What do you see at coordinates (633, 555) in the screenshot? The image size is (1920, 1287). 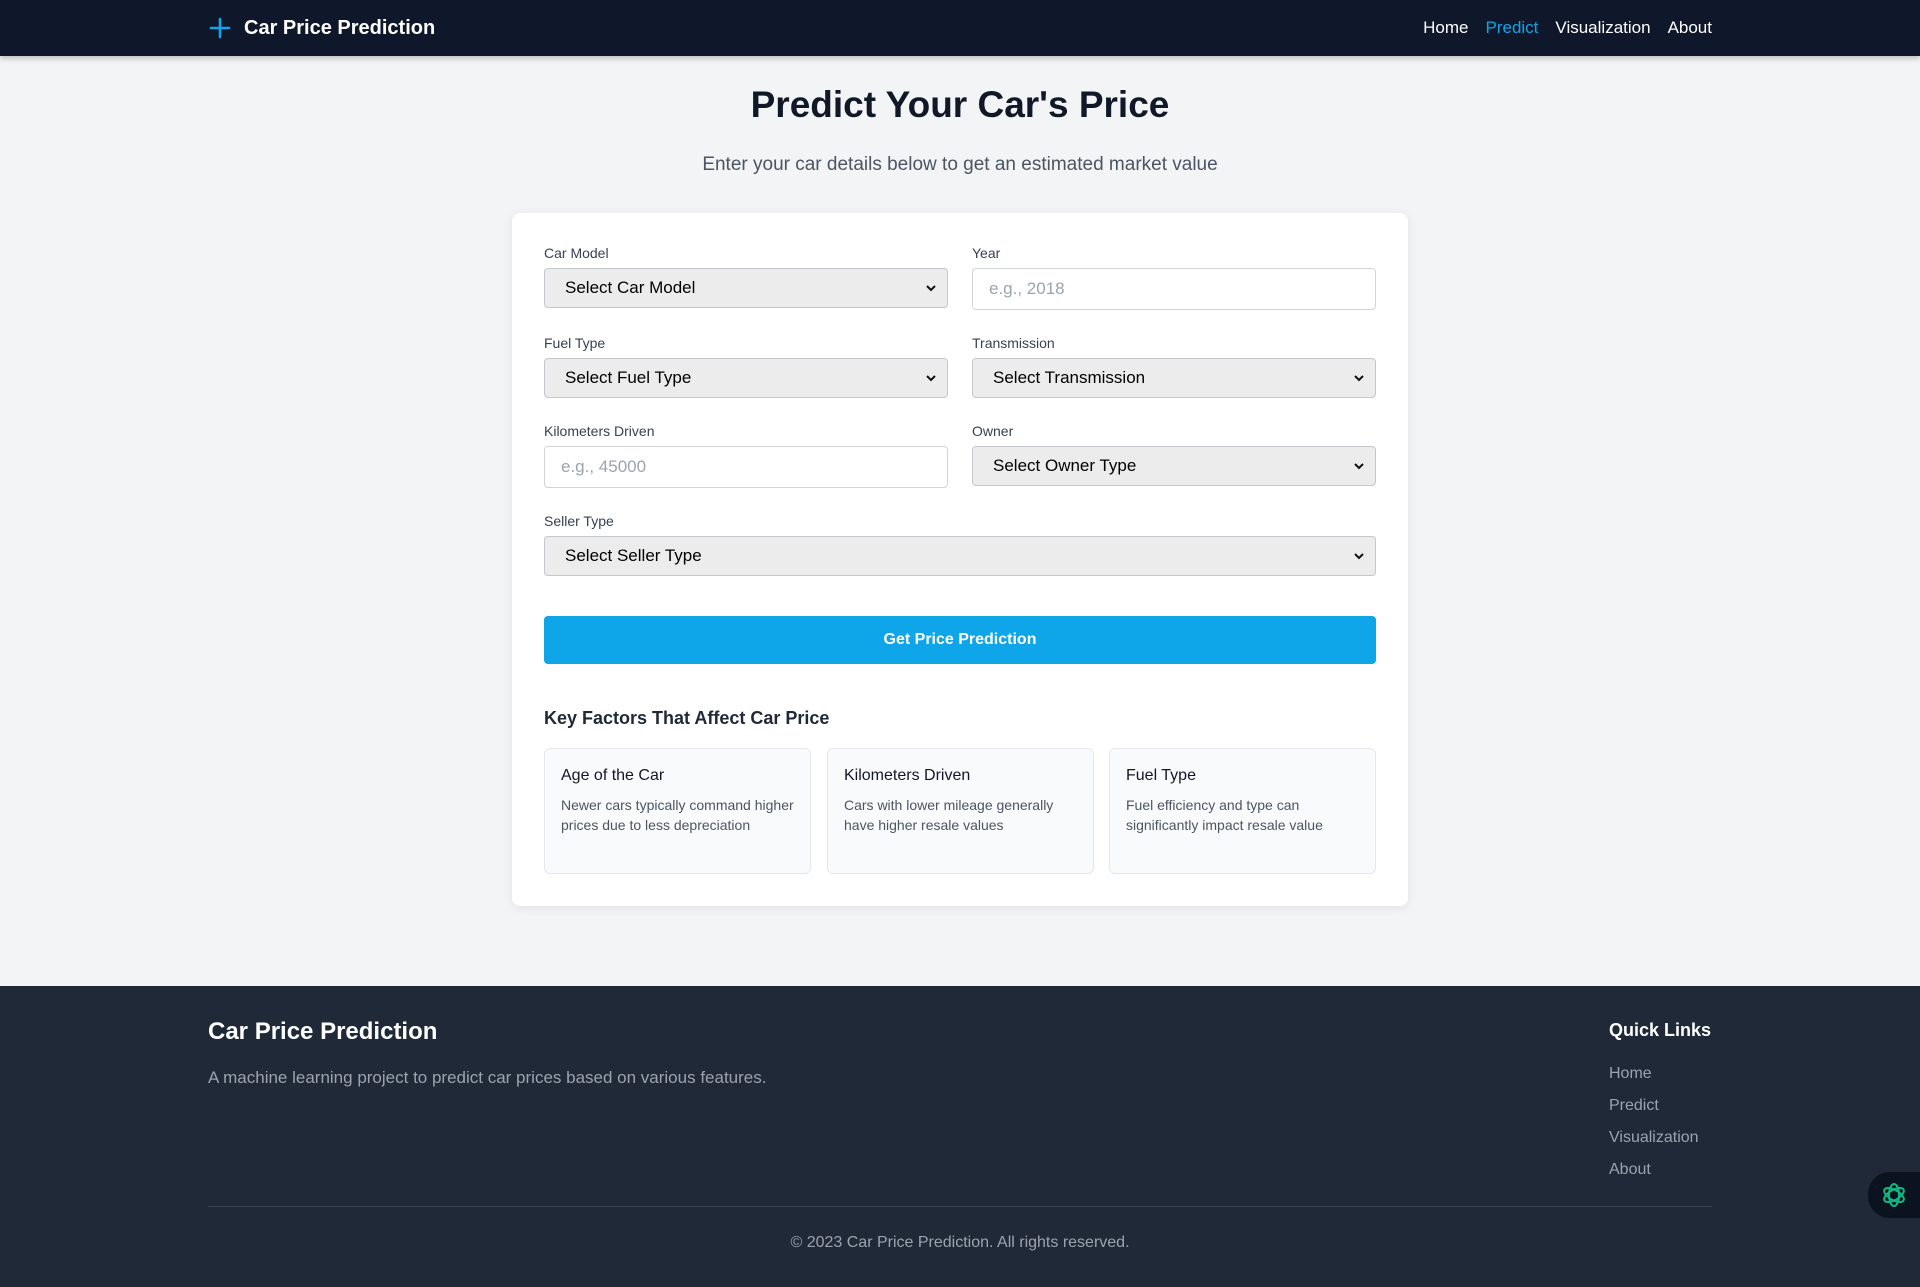 I see `seller-type-select-value: Select Seller Type` at bounding box center [633, 555].